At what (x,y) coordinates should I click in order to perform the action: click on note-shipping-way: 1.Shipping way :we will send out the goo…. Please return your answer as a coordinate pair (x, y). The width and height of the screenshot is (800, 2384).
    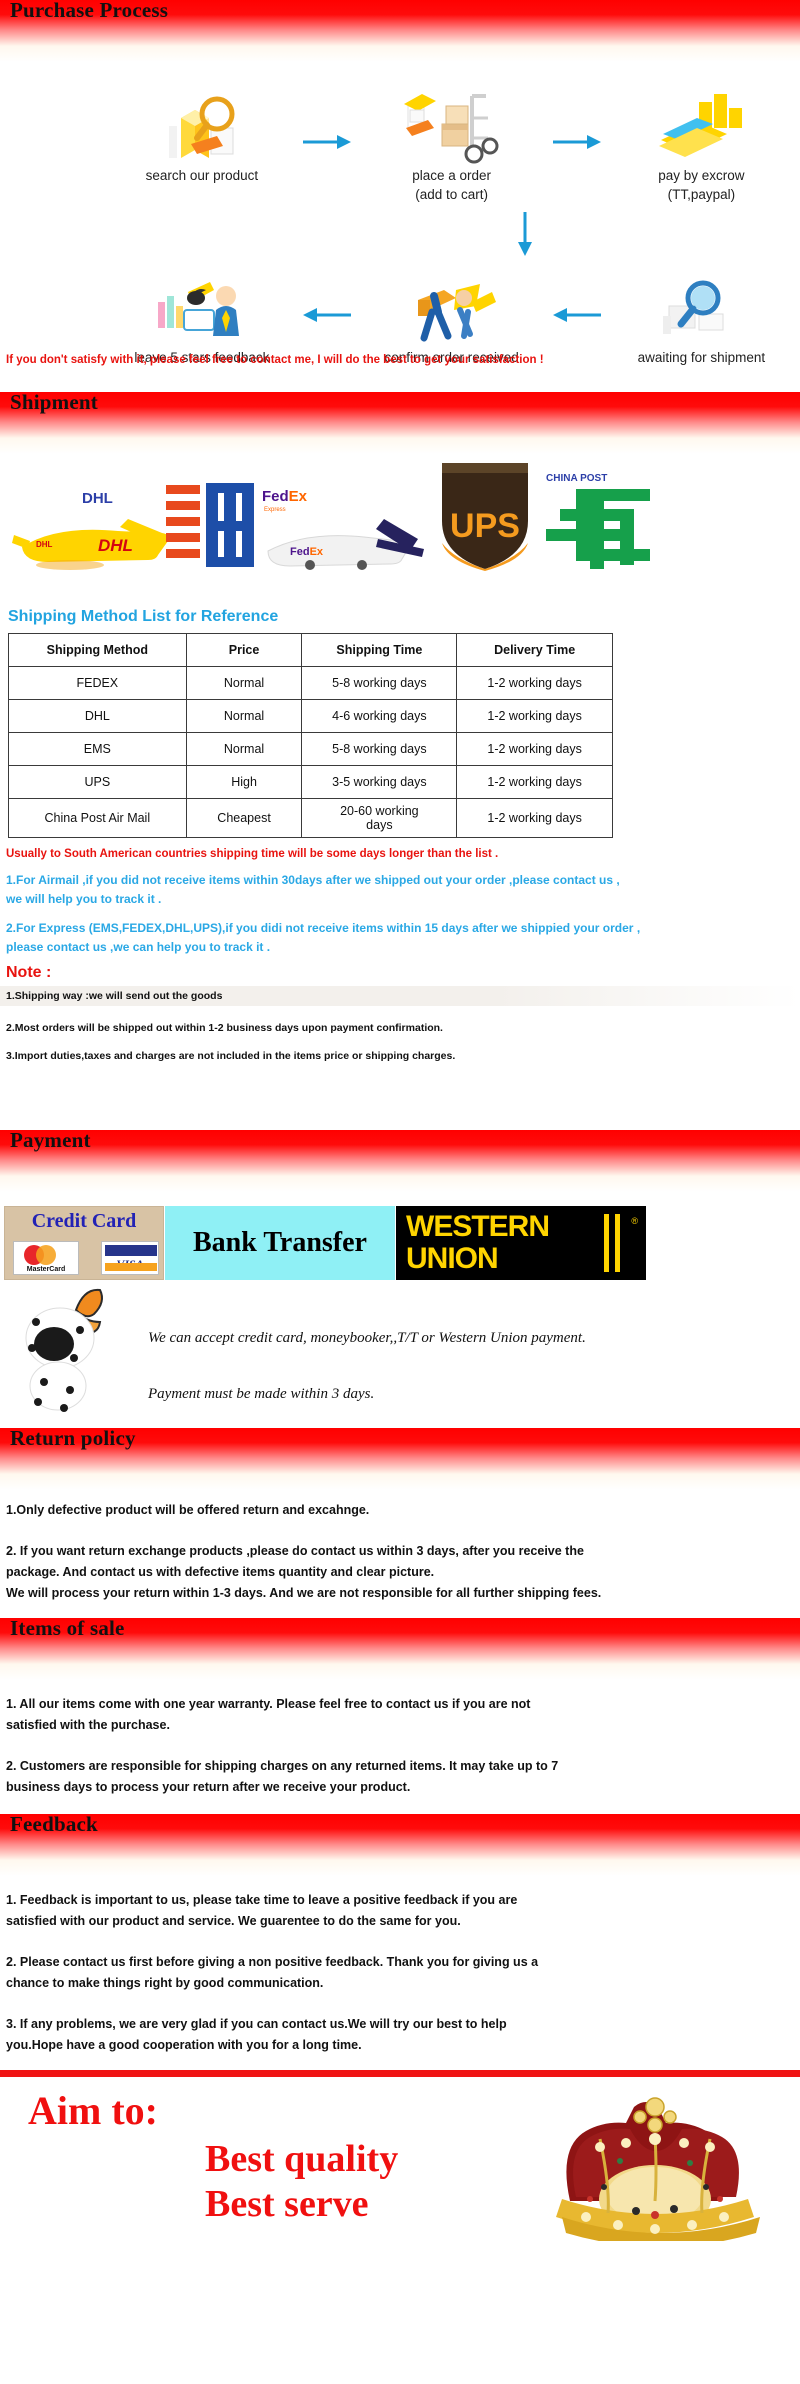
    Looking at the image, I should click on (114, 996).